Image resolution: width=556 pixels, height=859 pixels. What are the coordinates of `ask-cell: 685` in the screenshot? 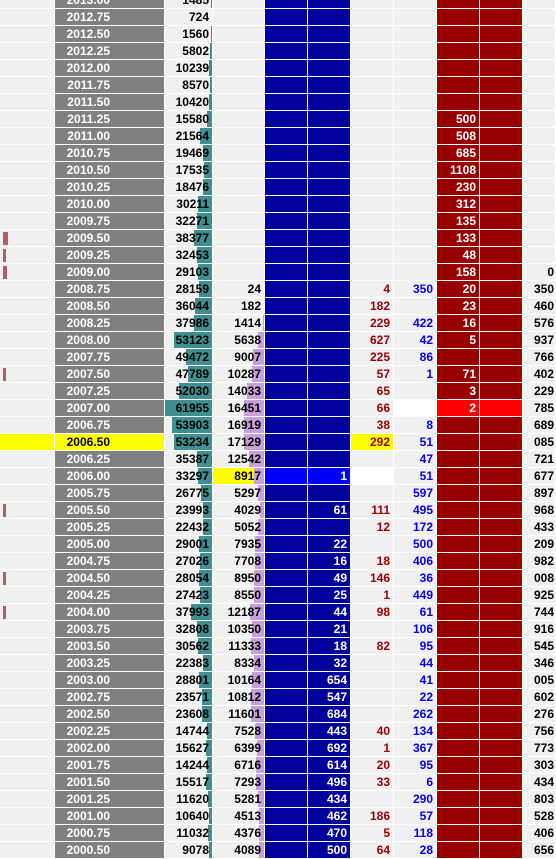 It's located at (458, 153).